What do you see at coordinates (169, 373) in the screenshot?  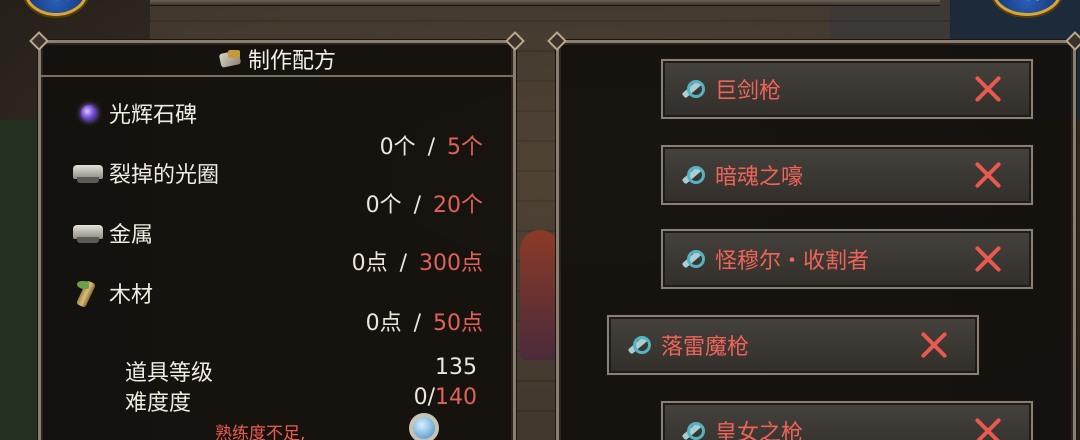 I see `item-level-label: 道具等级` at bounding box center [169, 373].